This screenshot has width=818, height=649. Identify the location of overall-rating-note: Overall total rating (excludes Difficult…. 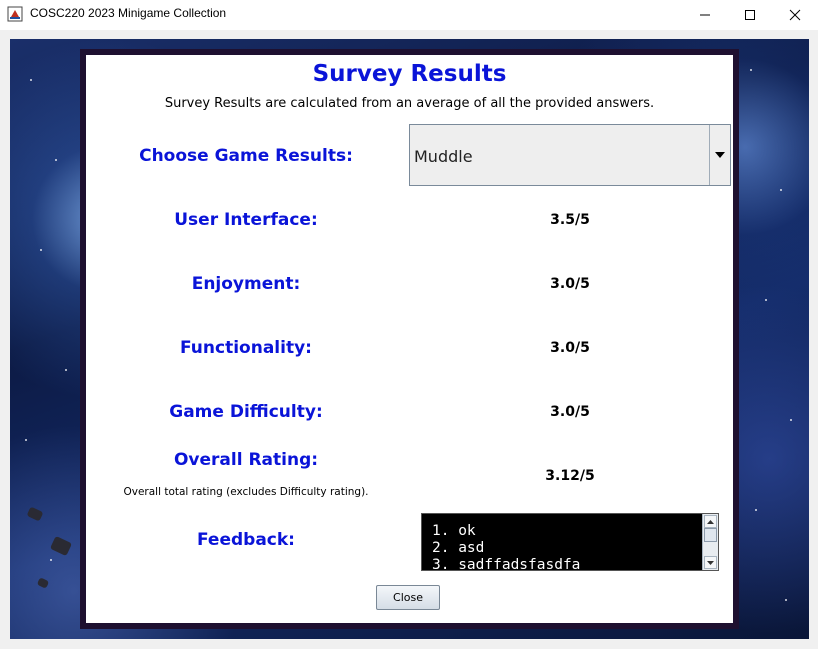
(246, 492).